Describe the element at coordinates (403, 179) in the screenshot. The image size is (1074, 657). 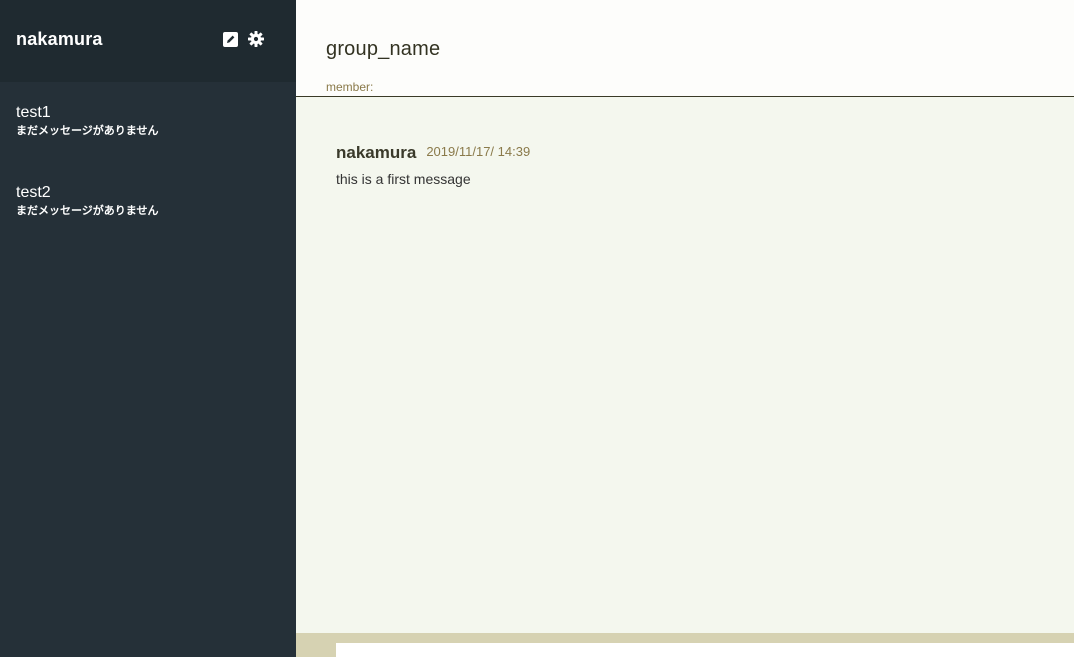
I see `message-text: this is a first message` at that location.